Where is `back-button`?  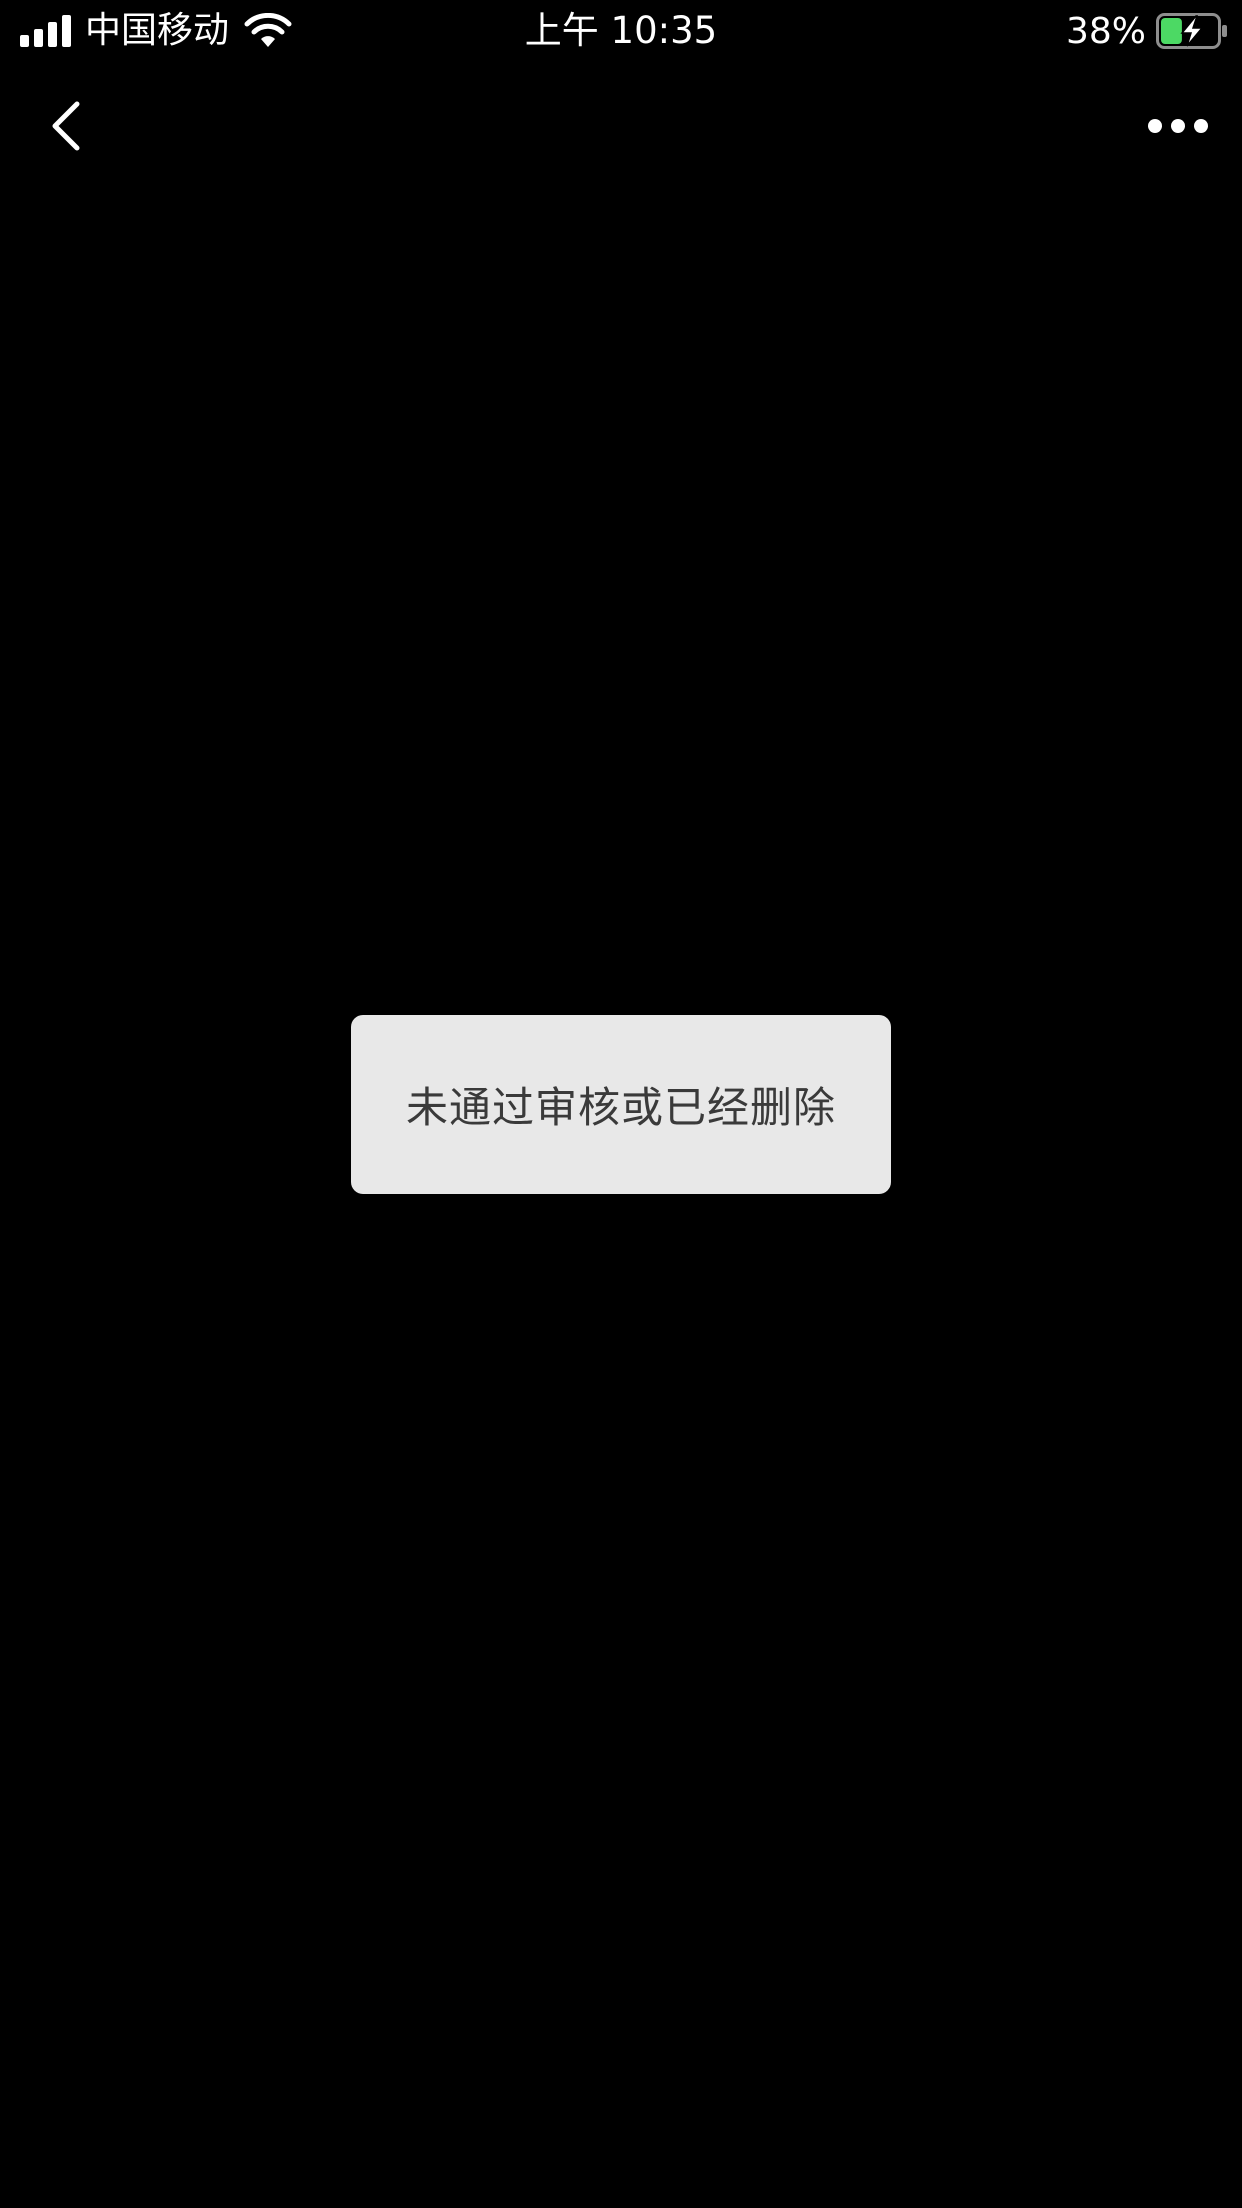 back-button is located at coordinates (66, 126).